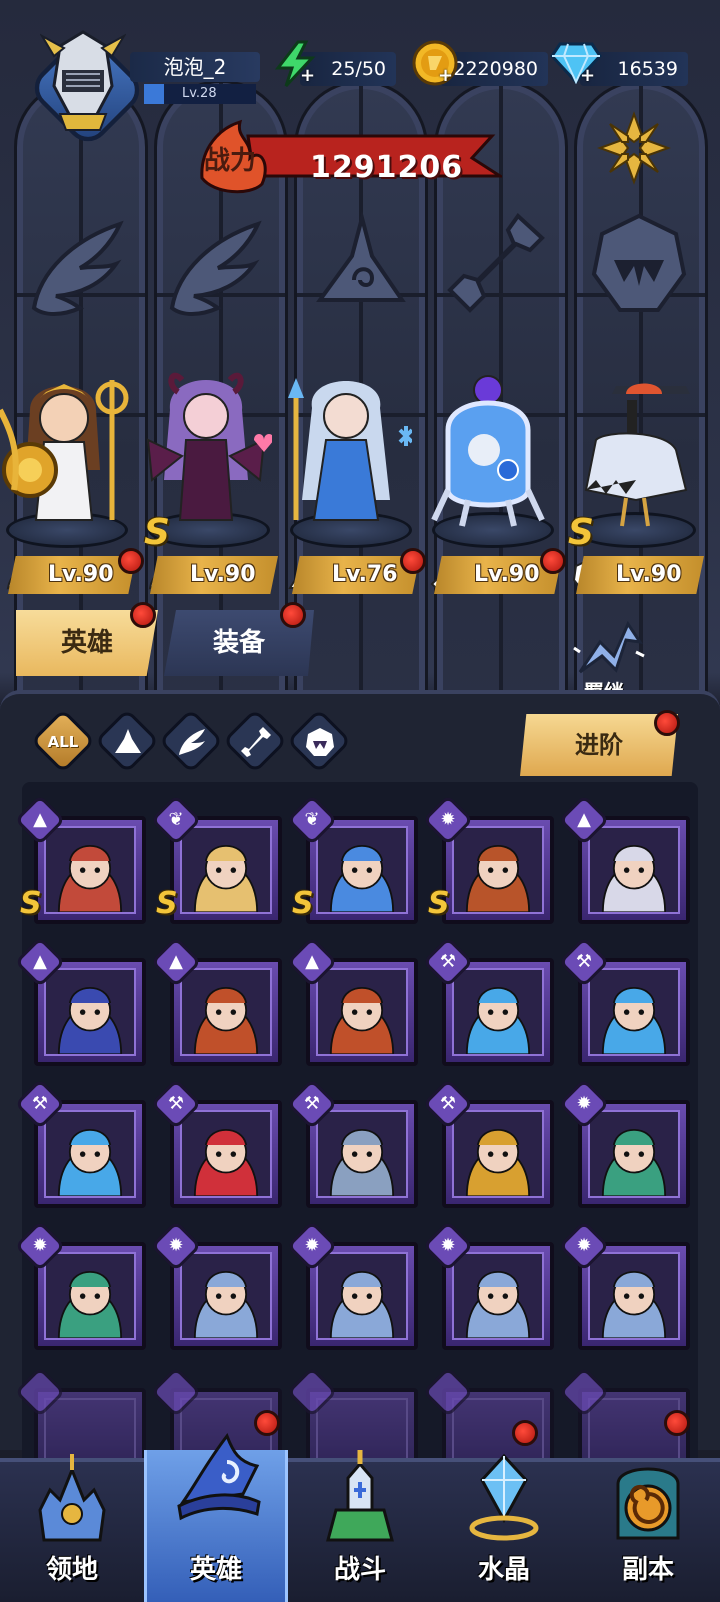 The width and height of the screenshot is (720, 1602). Describe the element at coordinates (256, 742) in the screenshot. I see `wrench-class-icon` at that location.